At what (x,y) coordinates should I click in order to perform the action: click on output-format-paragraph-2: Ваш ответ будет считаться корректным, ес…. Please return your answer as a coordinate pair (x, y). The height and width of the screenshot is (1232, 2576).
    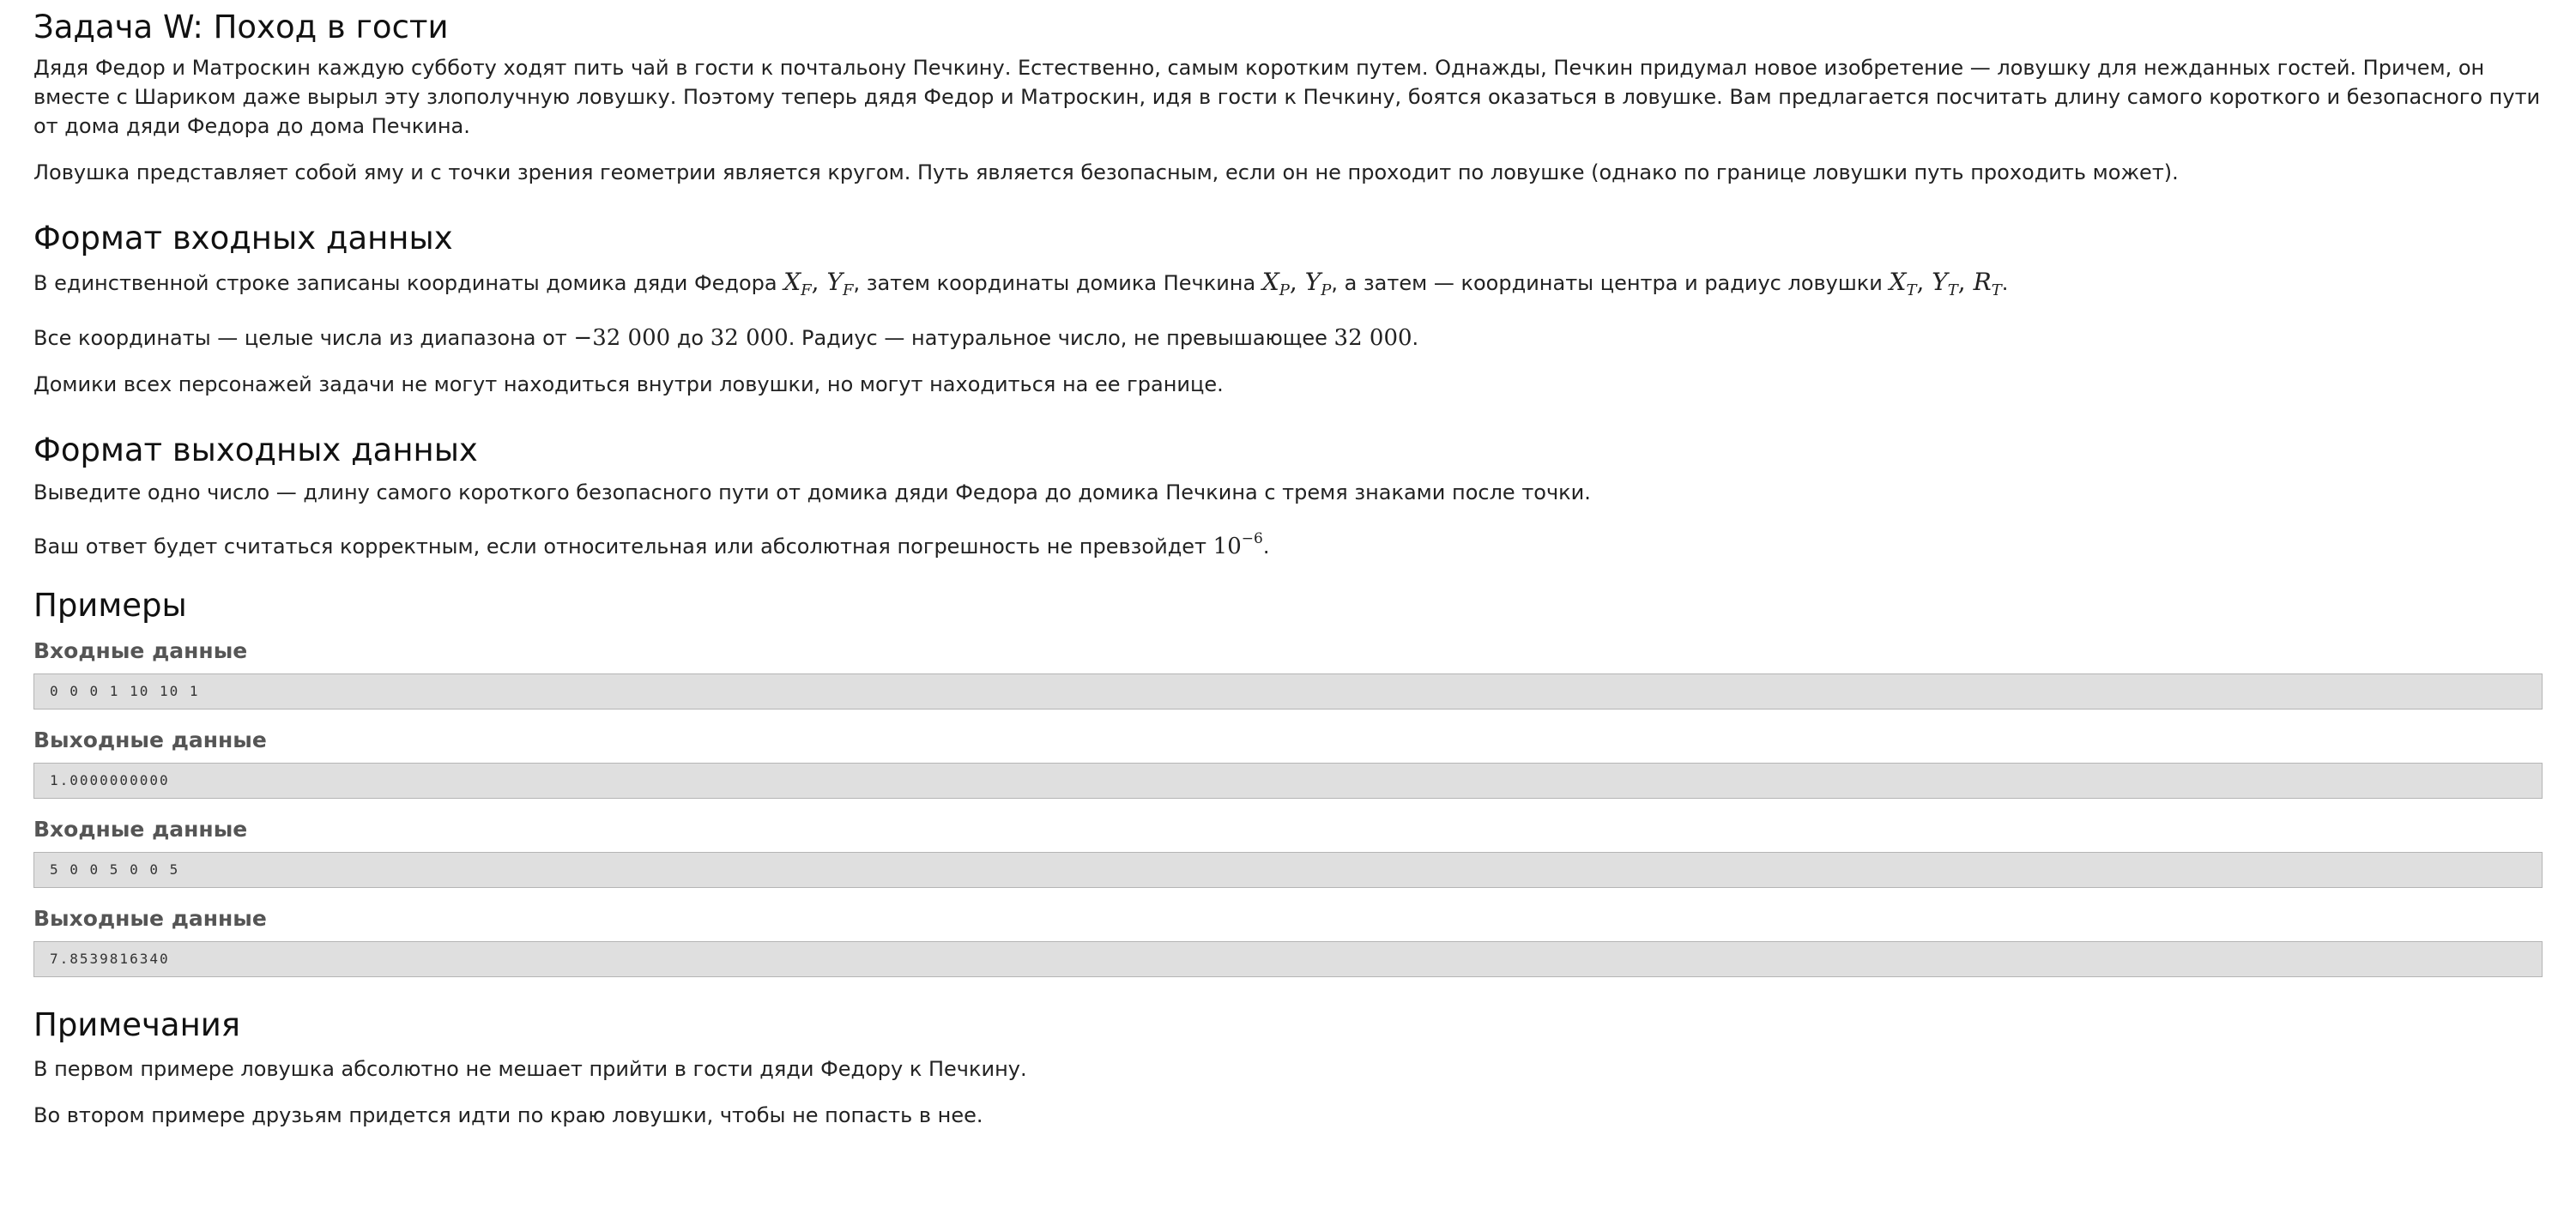
    Looking at the image, I should click on (651, 544).